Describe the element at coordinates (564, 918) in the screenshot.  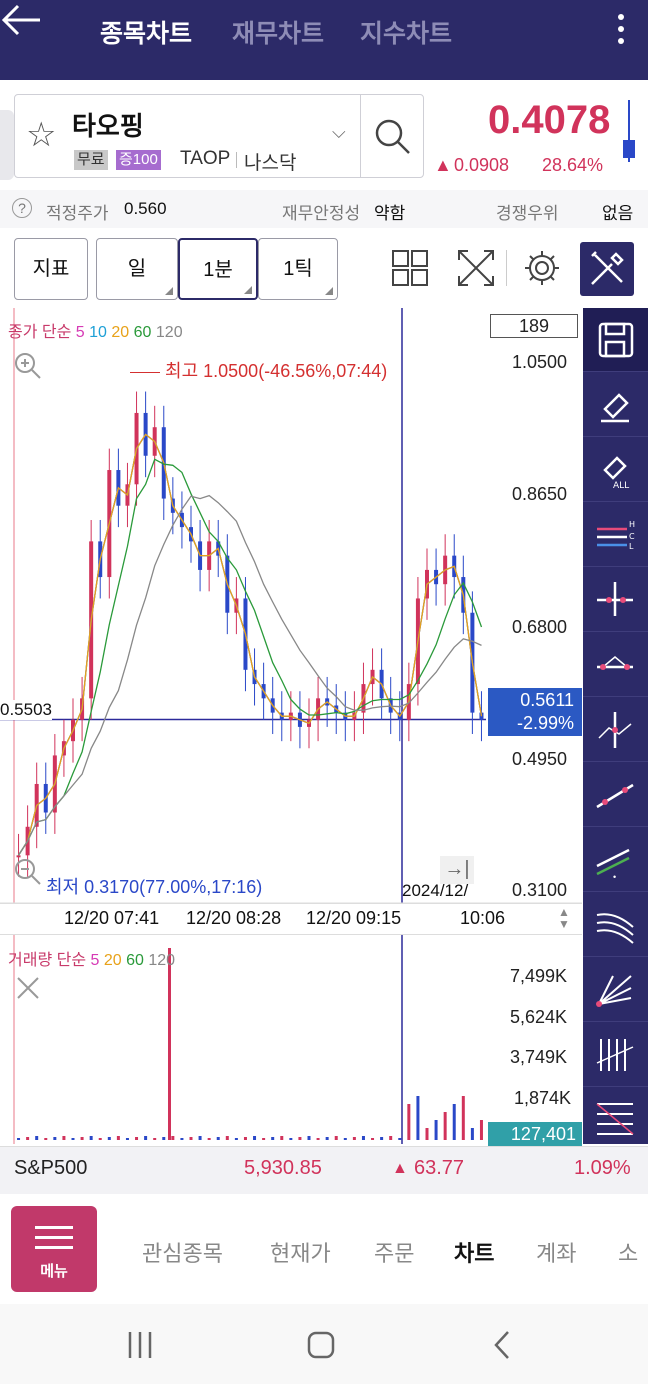
I see `x-axis-scroll-icon: ▲ ▼` at that location.